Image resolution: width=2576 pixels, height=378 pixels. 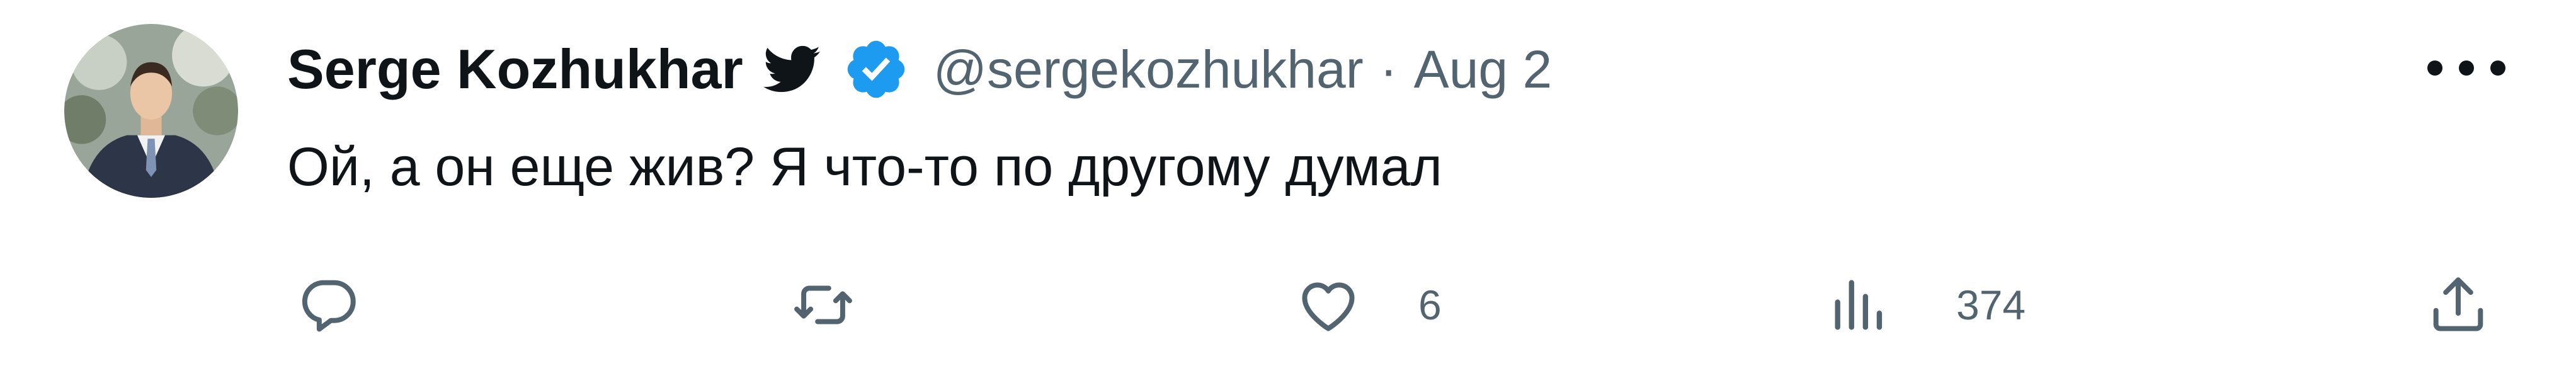 What do you see at coordinates (1483, 69) in the screenshot?
I see `tweet-date: Aug 2` at bounding box center [1483, 69].